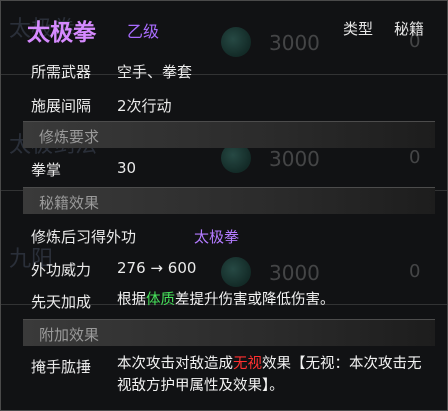 Image resolution: width=448 pixels, height=411 pixels. I want to click on extra-effect-text-a: 本次攻击对敌造成, so click(175, 364).